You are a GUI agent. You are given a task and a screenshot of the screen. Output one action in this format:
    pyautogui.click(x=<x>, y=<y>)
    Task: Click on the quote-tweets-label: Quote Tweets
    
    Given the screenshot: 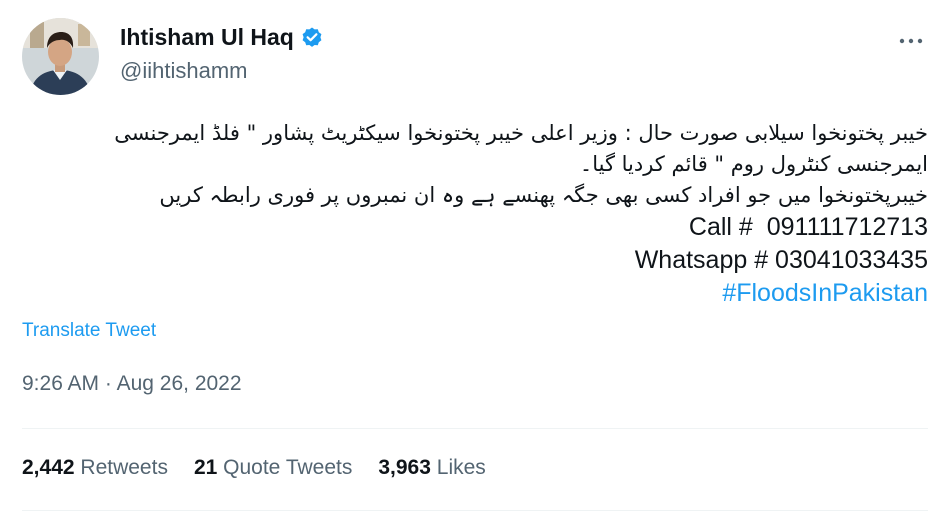 What is the action you would take?
    pyautogui.click(x=288, y=467)
    